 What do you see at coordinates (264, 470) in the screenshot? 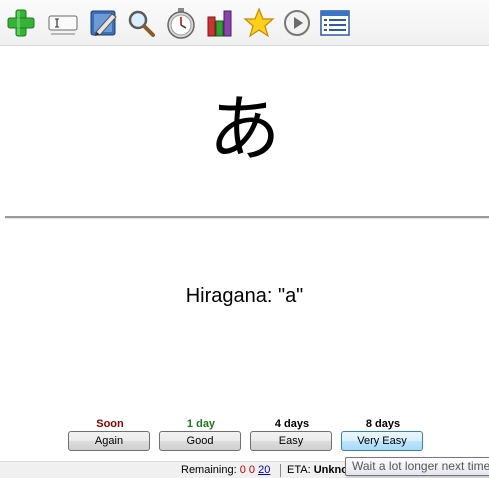
I see `remaining-review-count: 20` at bounding box center [264, 470].